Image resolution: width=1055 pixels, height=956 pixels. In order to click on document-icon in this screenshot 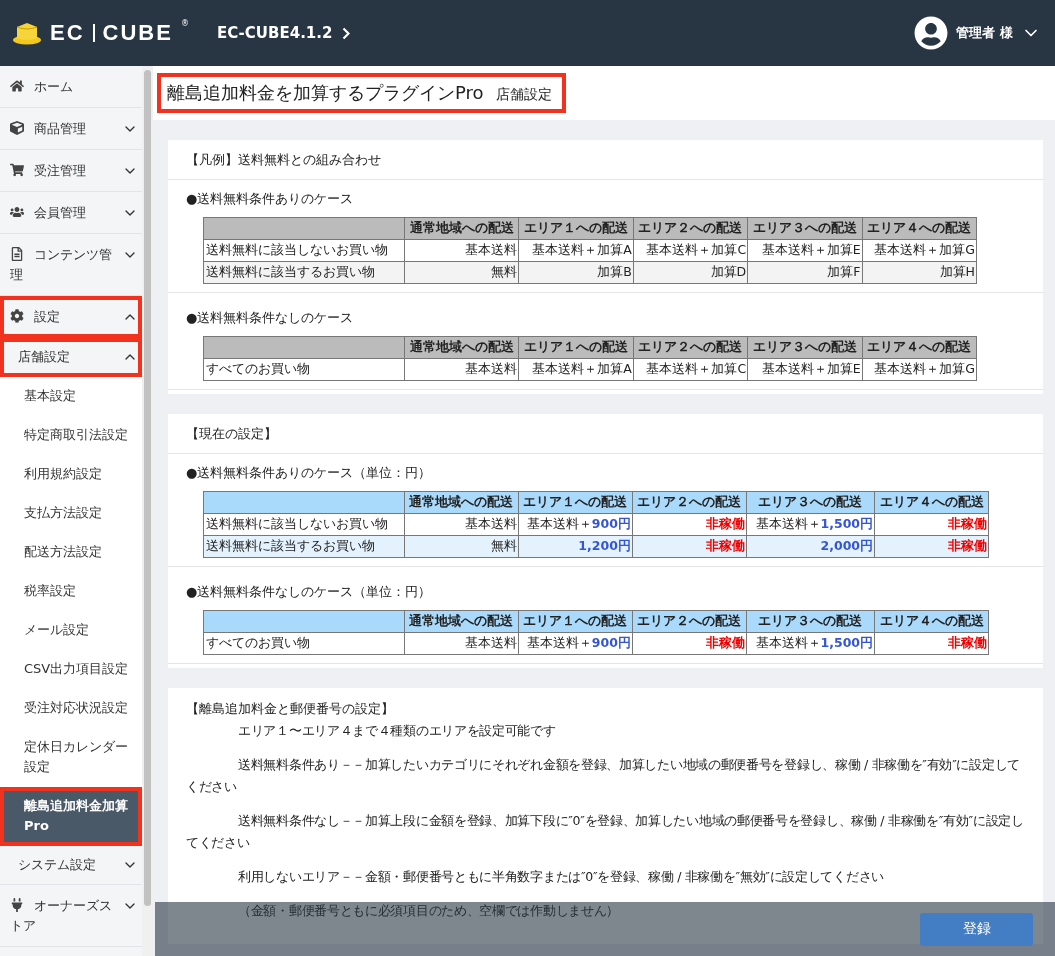, I will do `click(17, 254)`.